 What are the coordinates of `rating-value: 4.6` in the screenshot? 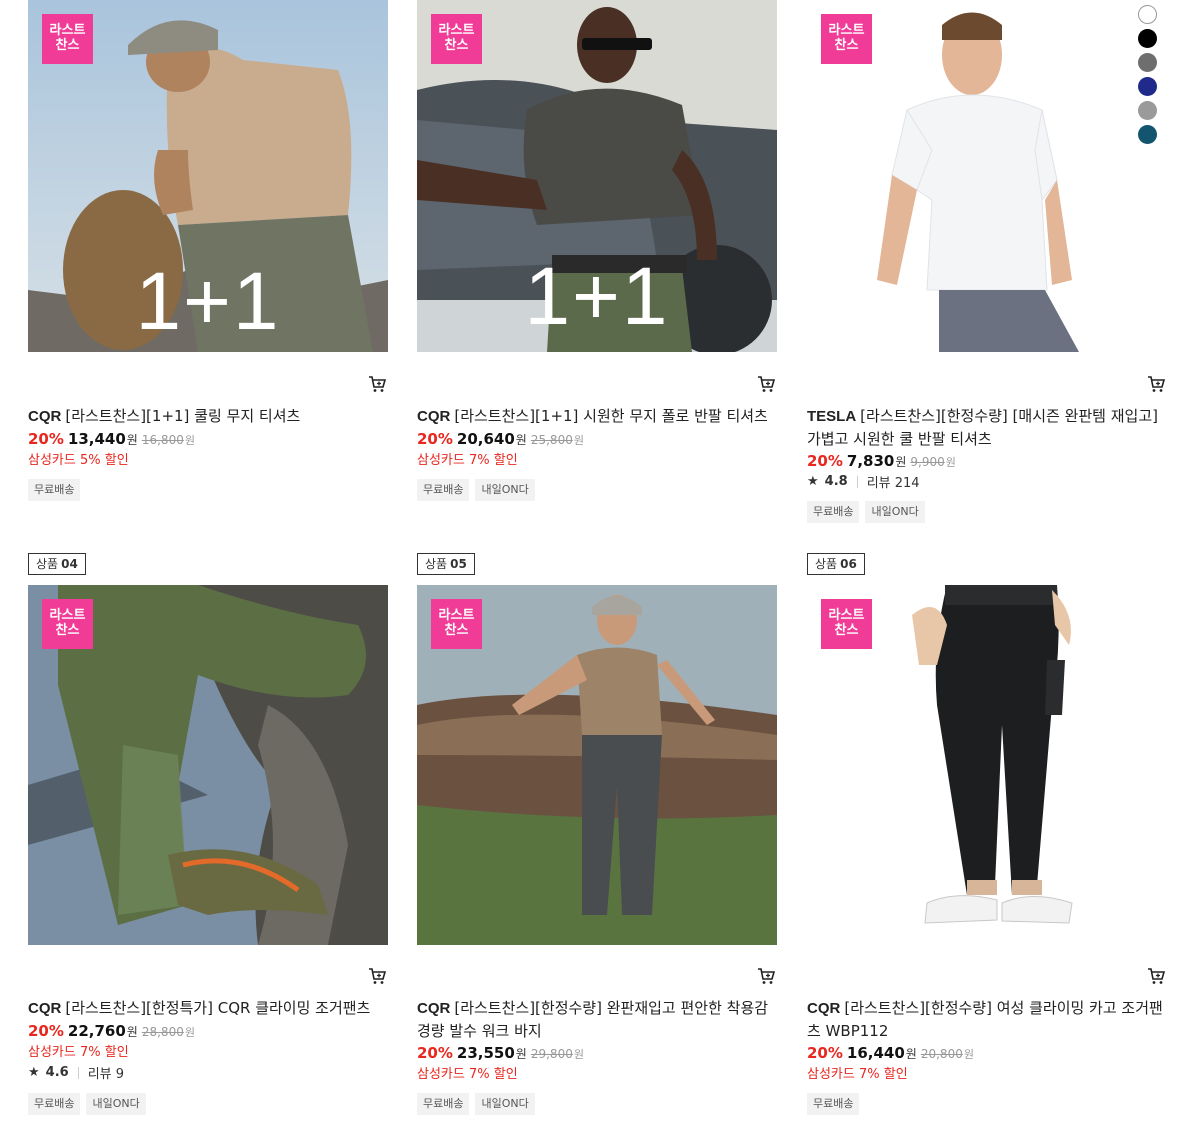 It's located at (57, 1072).